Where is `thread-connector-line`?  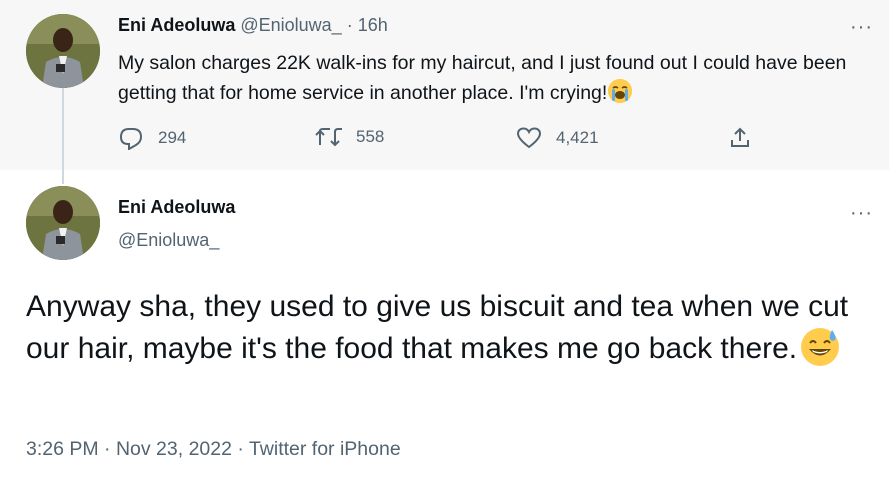
thread-connector-line is located at coordinates (63, 136).